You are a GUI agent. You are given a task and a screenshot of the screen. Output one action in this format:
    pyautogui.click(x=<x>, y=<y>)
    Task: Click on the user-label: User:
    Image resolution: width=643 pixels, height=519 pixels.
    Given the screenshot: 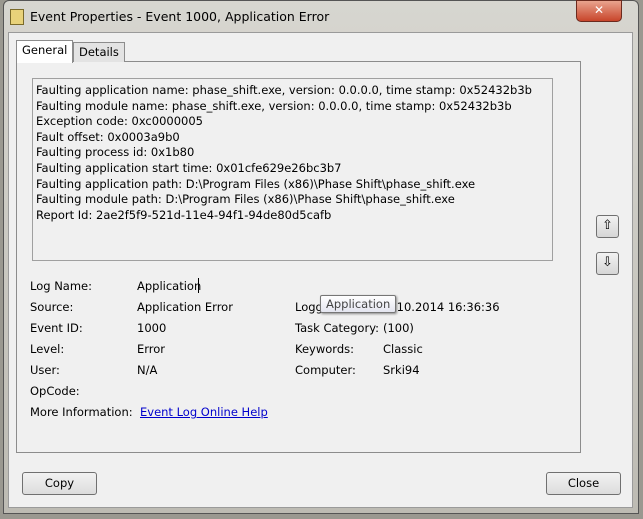 What is the action you would take?
    pyautogui.click(x=45, y=370)
    